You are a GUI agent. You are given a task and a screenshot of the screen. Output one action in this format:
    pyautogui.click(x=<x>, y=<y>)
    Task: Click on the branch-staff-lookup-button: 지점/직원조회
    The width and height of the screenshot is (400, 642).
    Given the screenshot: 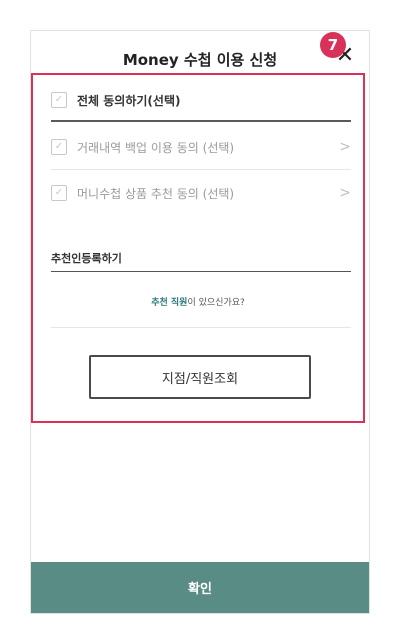 What is the action you would take?
    pyautogui.click(x=200, y=377)
    